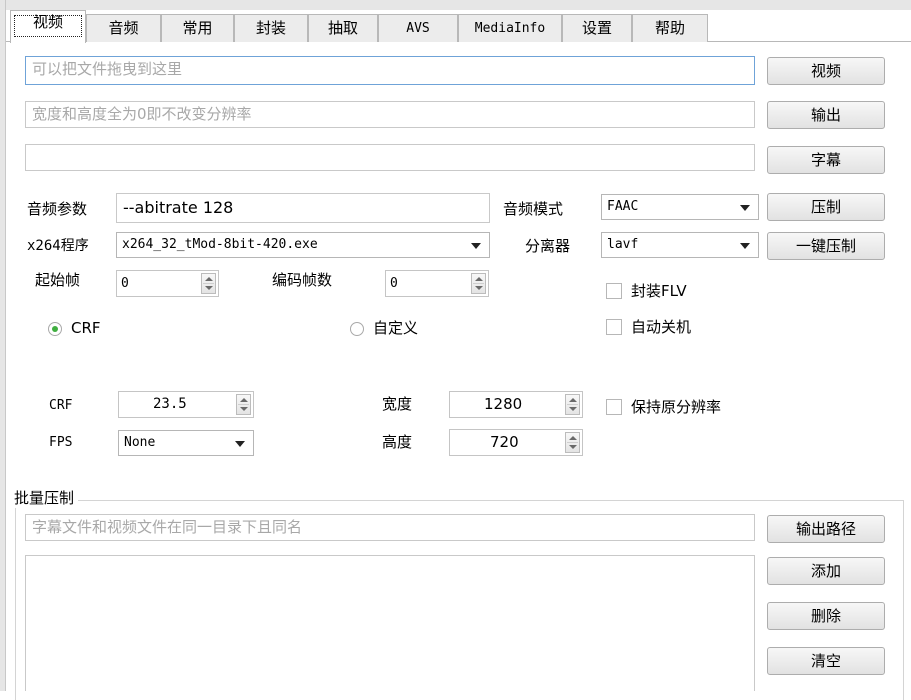  What do you see at coordinates (302, 280) in the screenshot?
I see `frame-count-label: 编码帧数` at bounding box center [302, 280].